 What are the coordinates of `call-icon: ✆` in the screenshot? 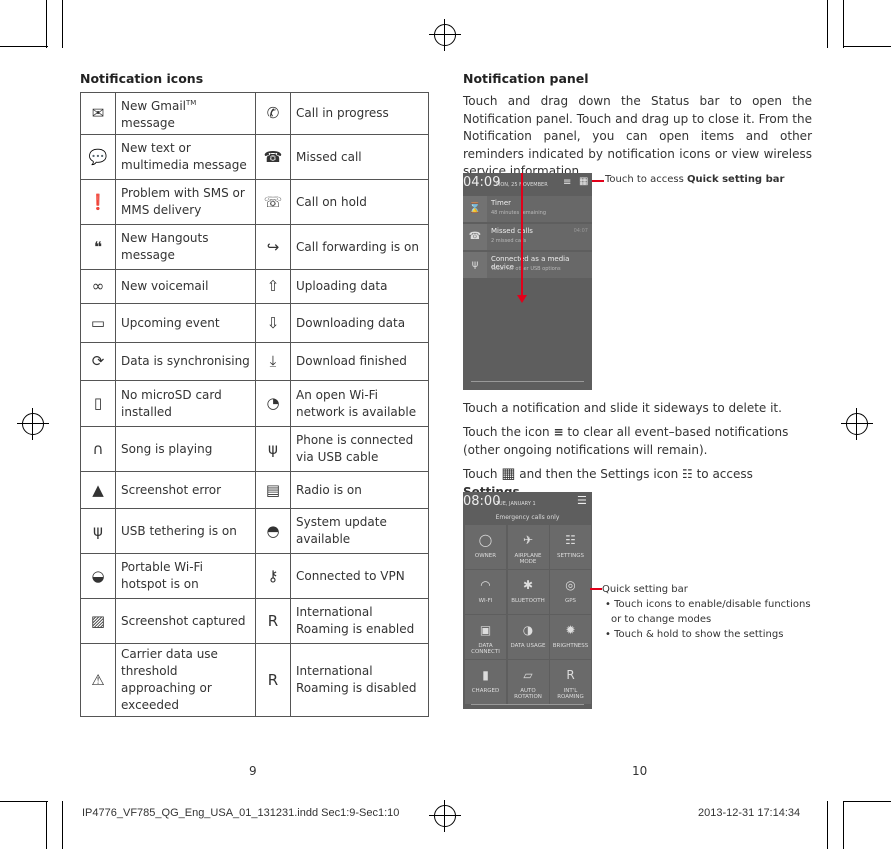 It's located at (273, 113).